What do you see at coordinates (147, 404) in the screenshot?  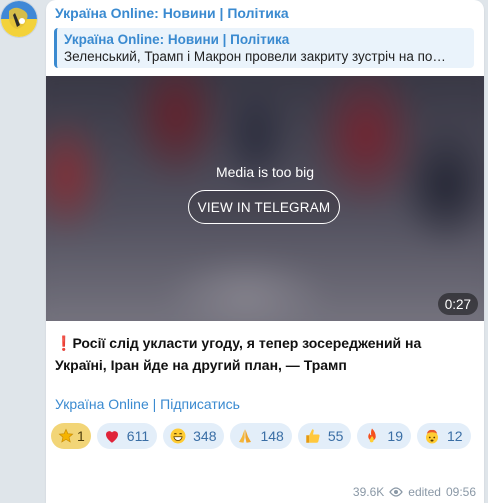 I see `subscribe-link: Україна Online | Підписатись` at bounding box center [147, 404].